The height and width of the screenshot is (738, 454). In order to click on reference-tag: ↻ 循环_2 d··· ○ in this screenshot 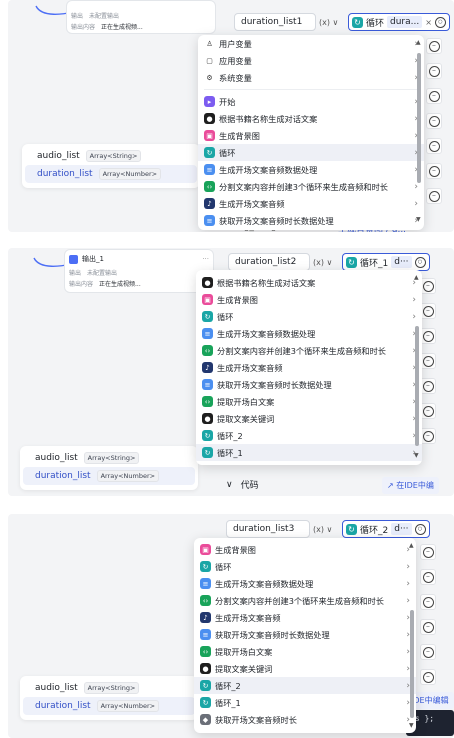, I will do `click(386, 529)`.